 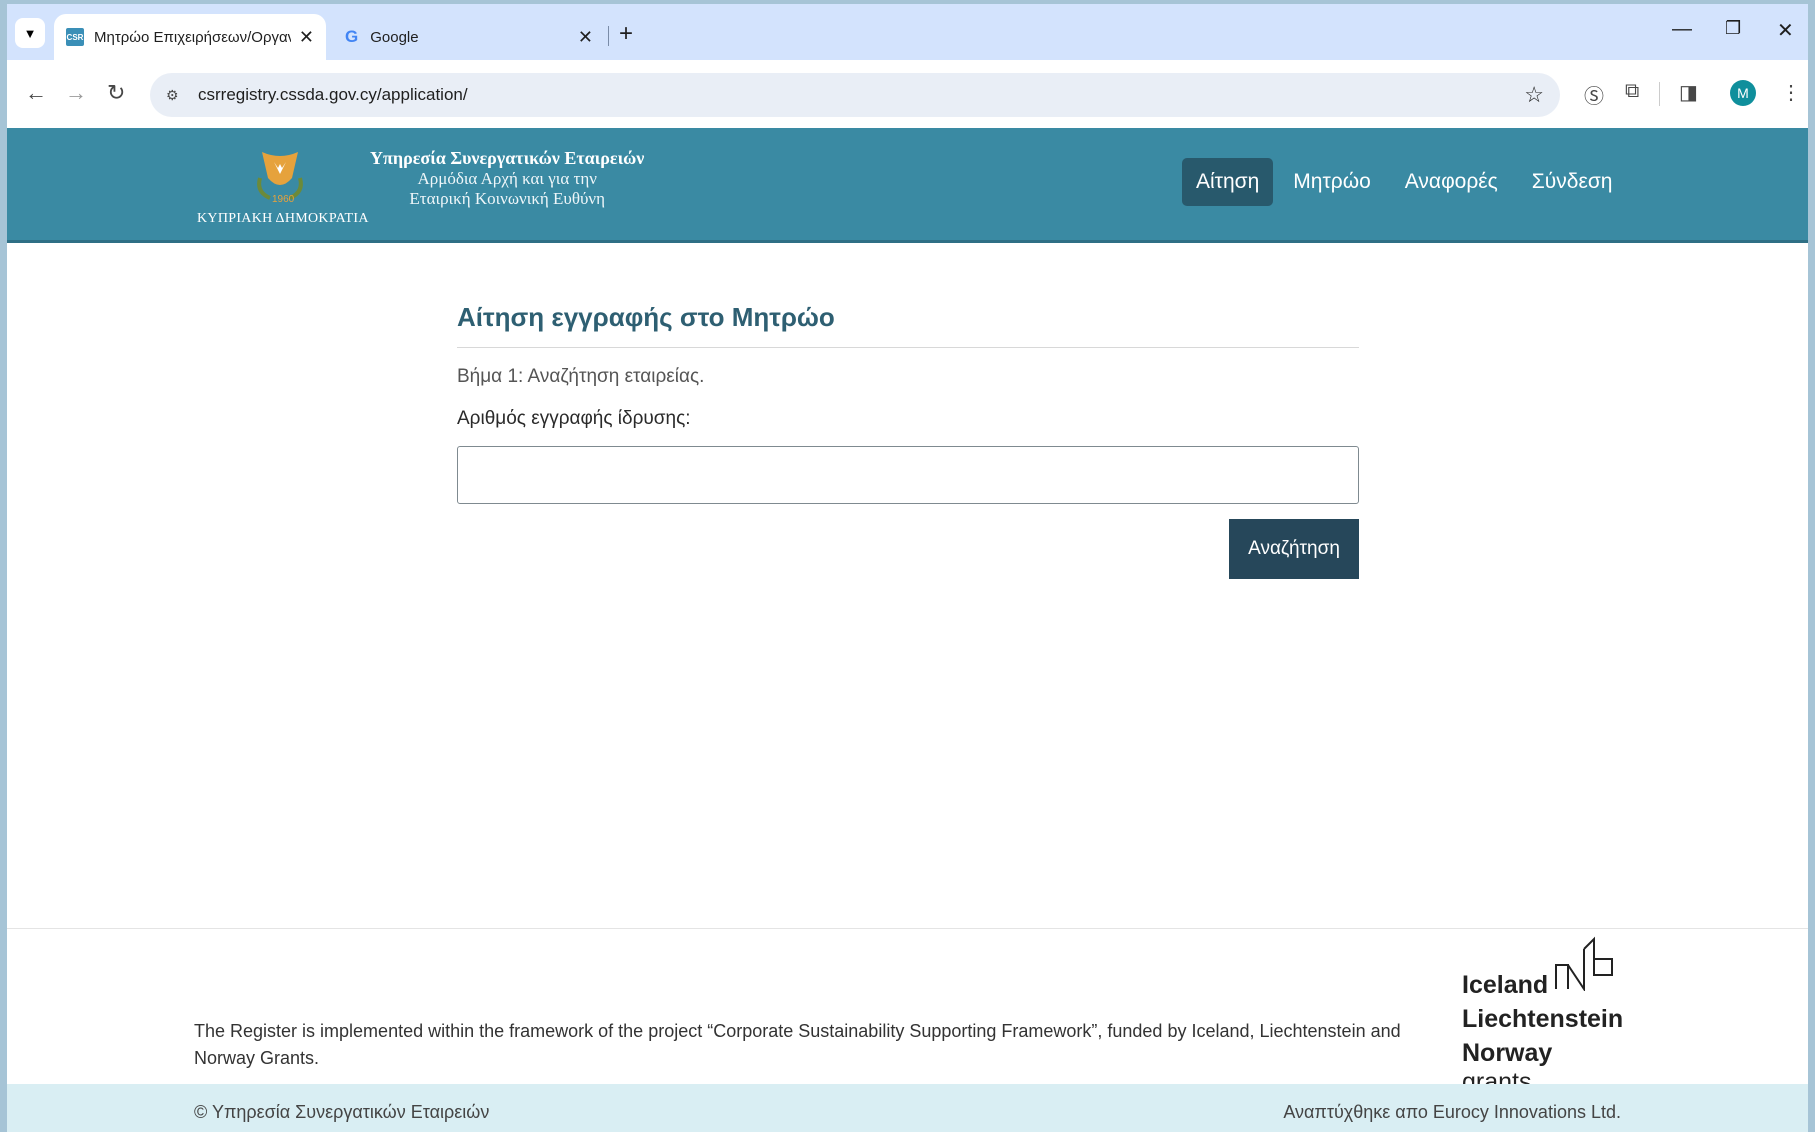 I want to click on restore-icon: ❐, so click(x=1733, y=28).